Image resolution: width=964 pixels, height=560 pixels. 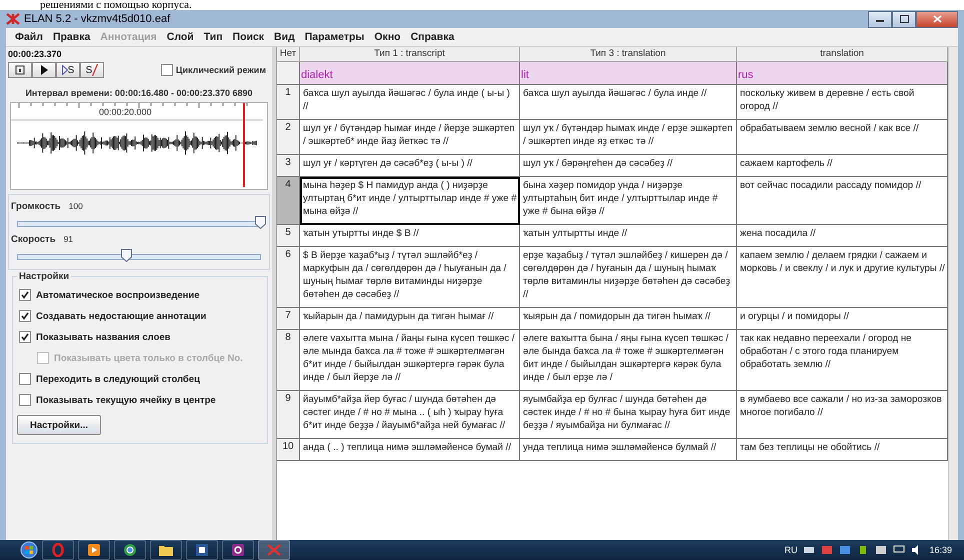 What do you see at coordinates (842, 166) in the screenshot?
I see `annotation-cell: сажаем картофель //` at bounding box center [842, 166].